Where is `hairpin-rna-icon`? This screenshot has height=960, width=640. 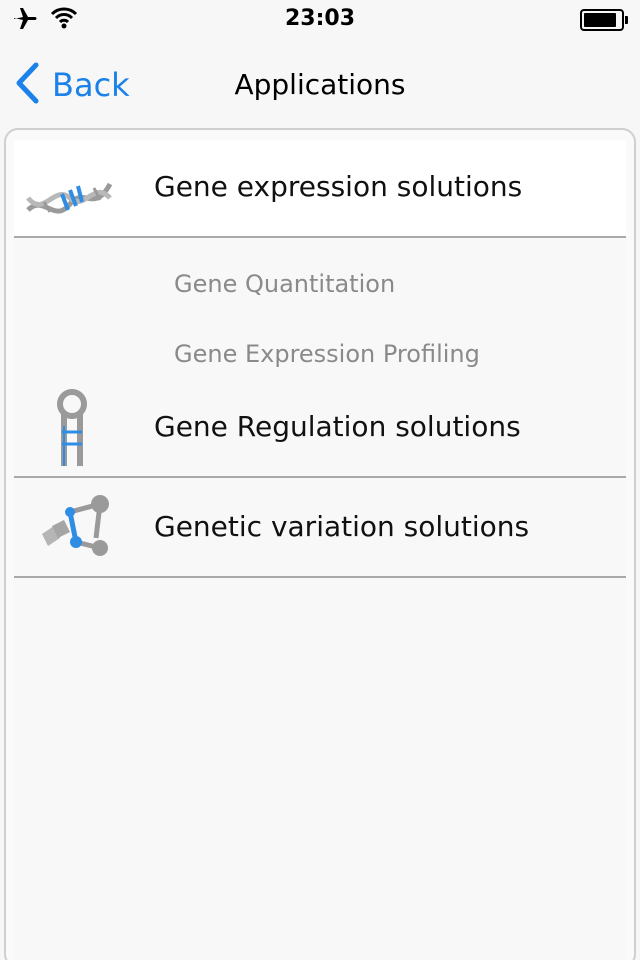 hairpin-rna-icon is located at coordinates (69, 427).